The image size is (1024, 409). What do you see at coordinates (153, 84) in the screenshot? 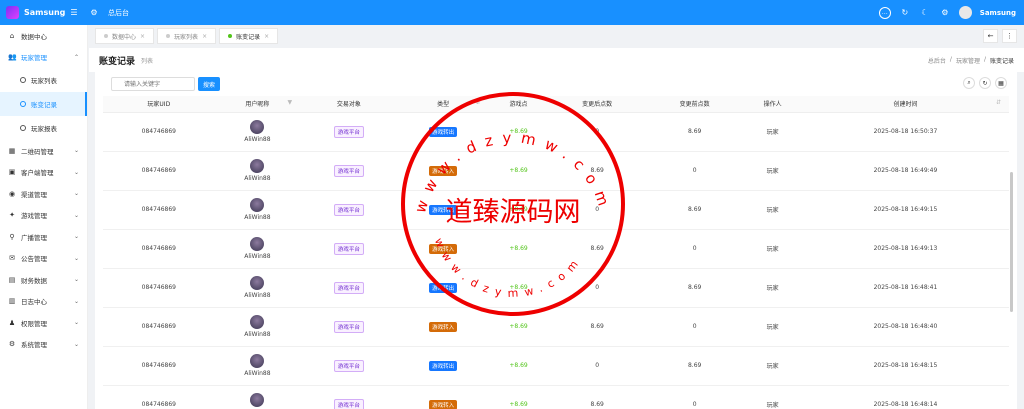
I see `search-input` at bounding box center [153, 84].